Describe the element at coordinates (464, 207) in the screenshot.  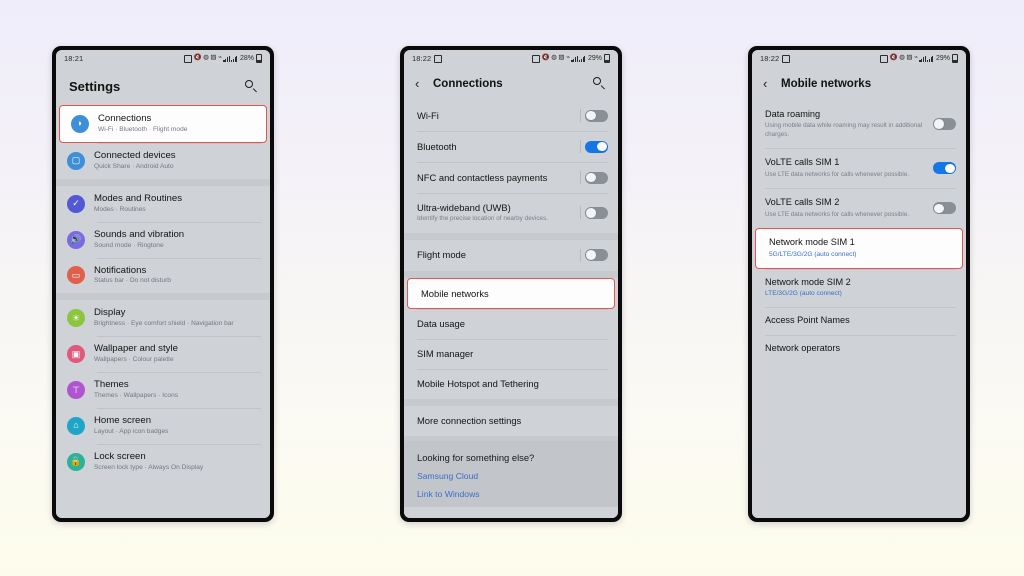
I see `list-item-title: Ultra-wideband (UWB)` at that location.